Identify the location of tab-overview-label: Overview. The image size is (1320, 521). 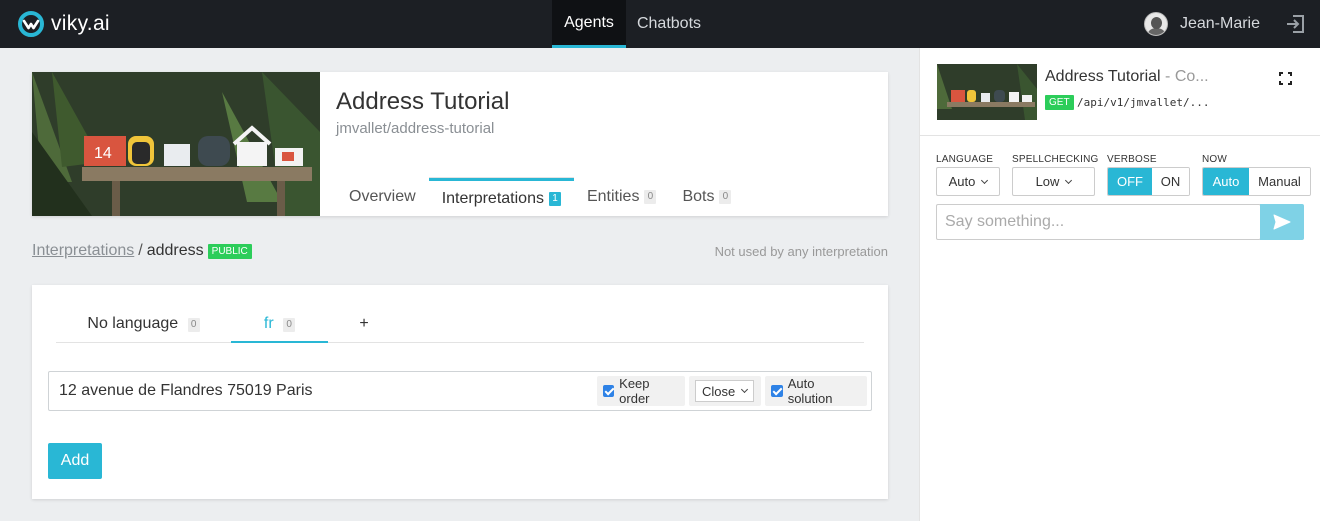
(382, 196).